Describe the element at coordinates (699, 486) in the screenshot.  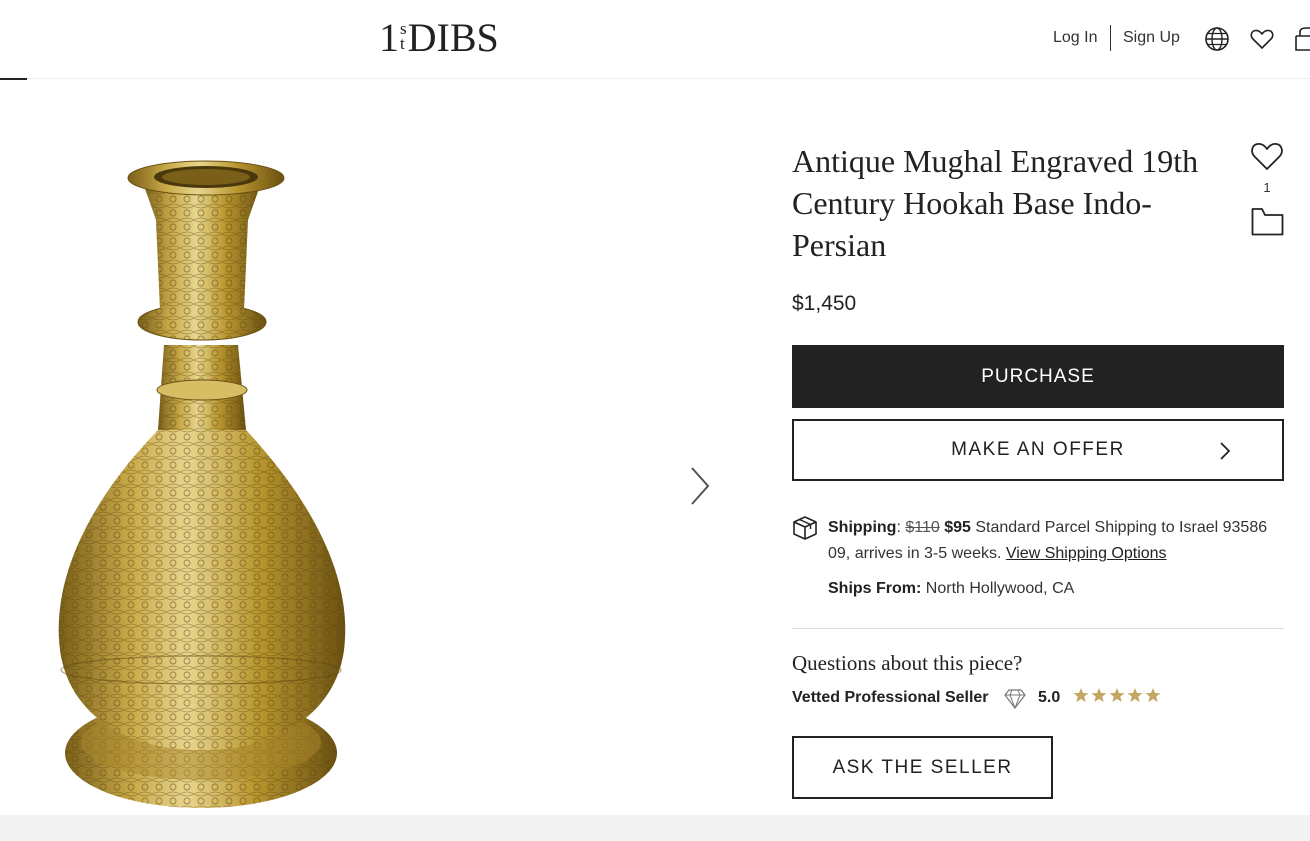
I see `next-image-arrow` at that location.